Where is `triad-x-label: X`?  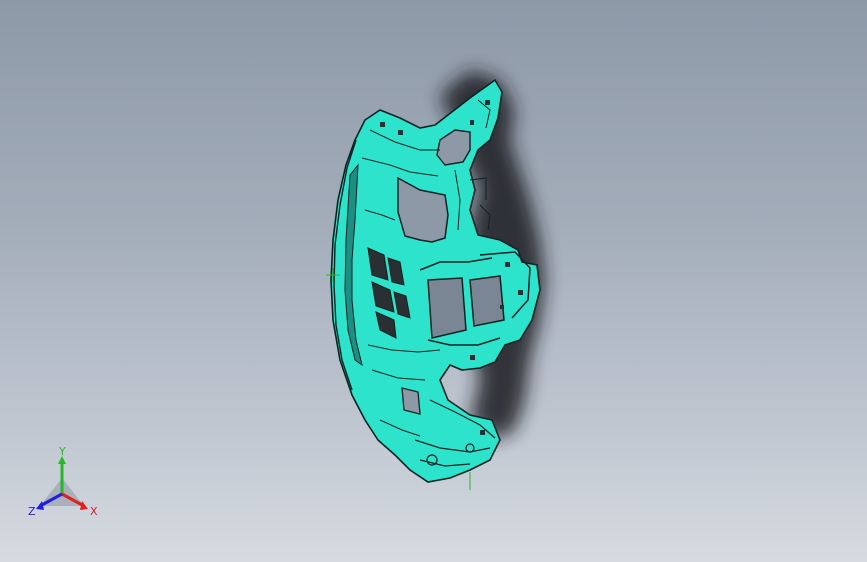
triad-x-label: X is located at coordinates (94, 511).